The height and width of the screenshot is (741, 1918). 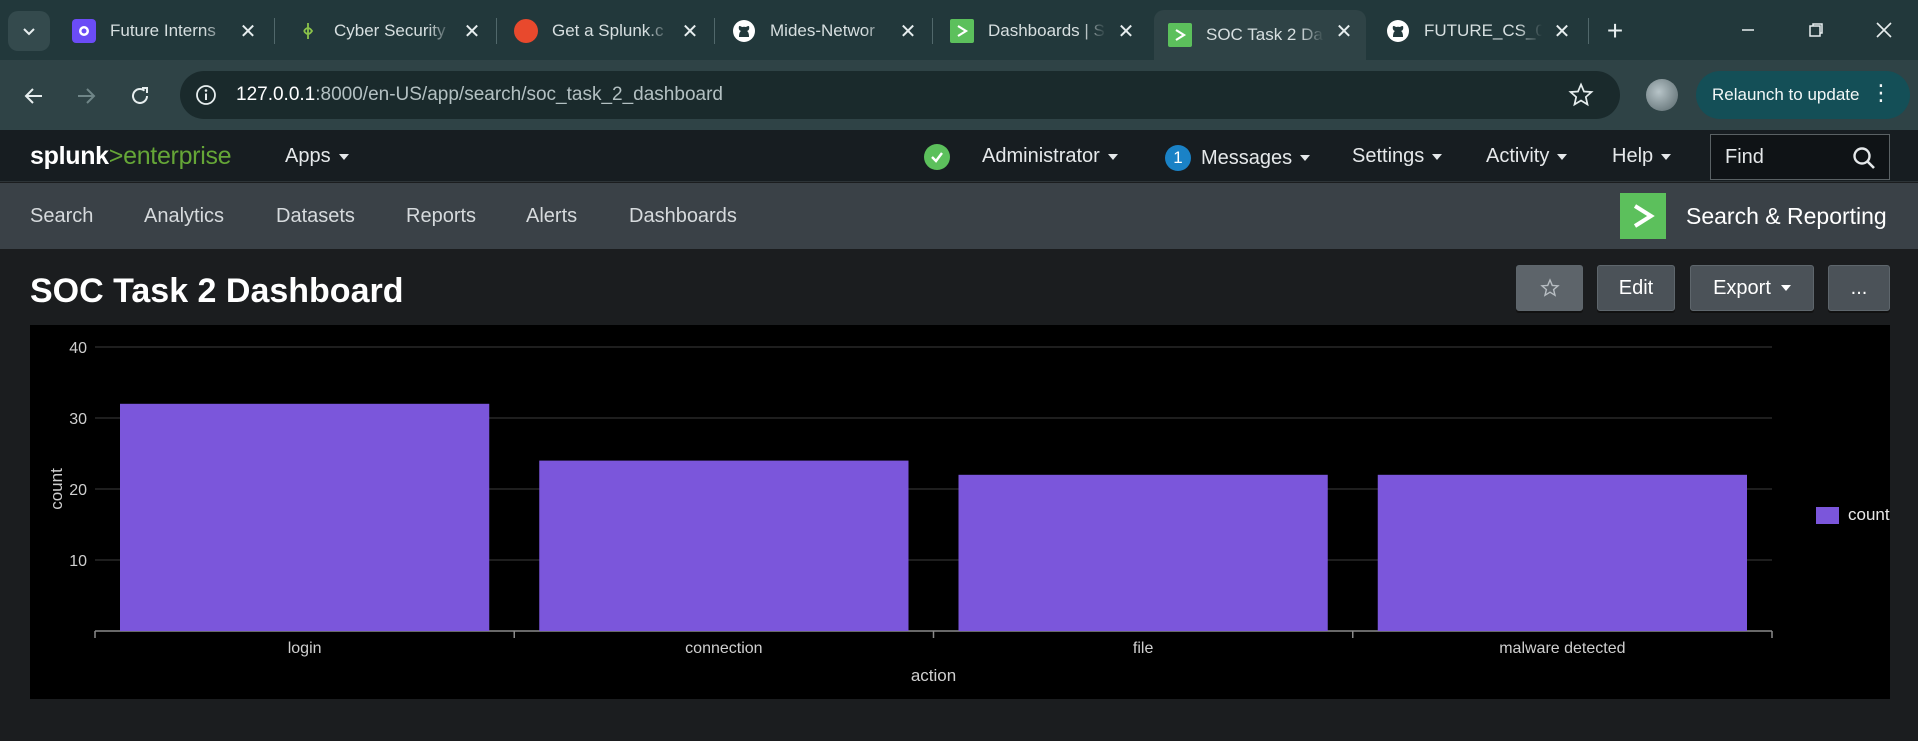 I want to click on appnav-analytics: Analytics, so click(x=184, y=216).